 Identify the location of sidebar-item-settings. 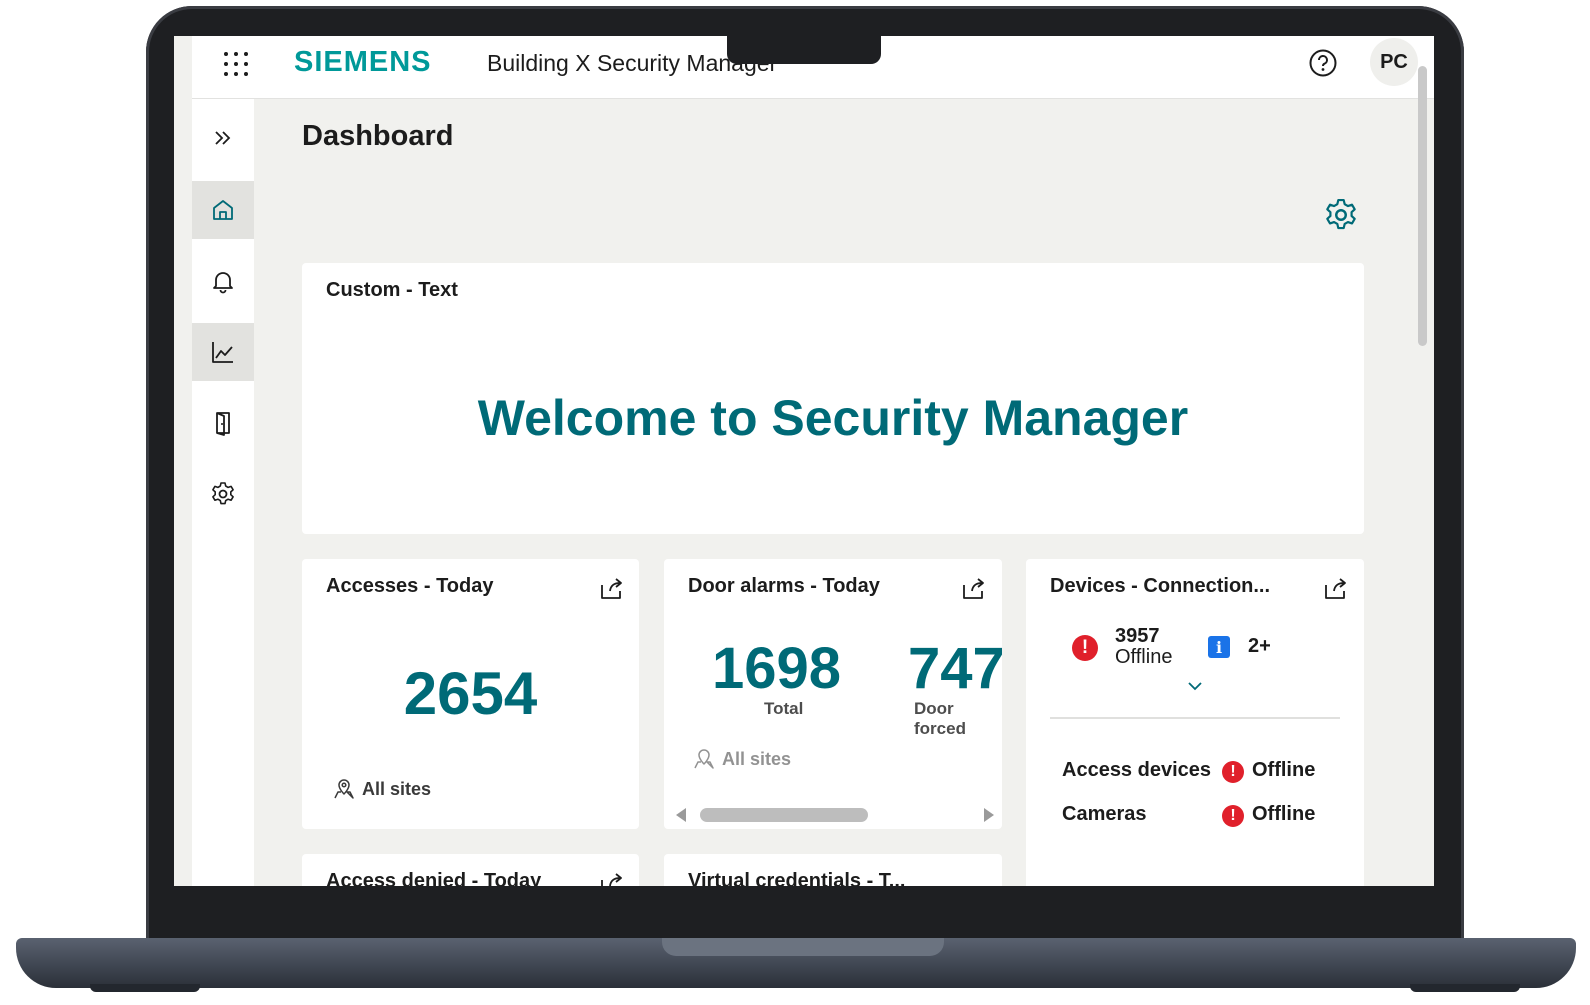
(223, 494).